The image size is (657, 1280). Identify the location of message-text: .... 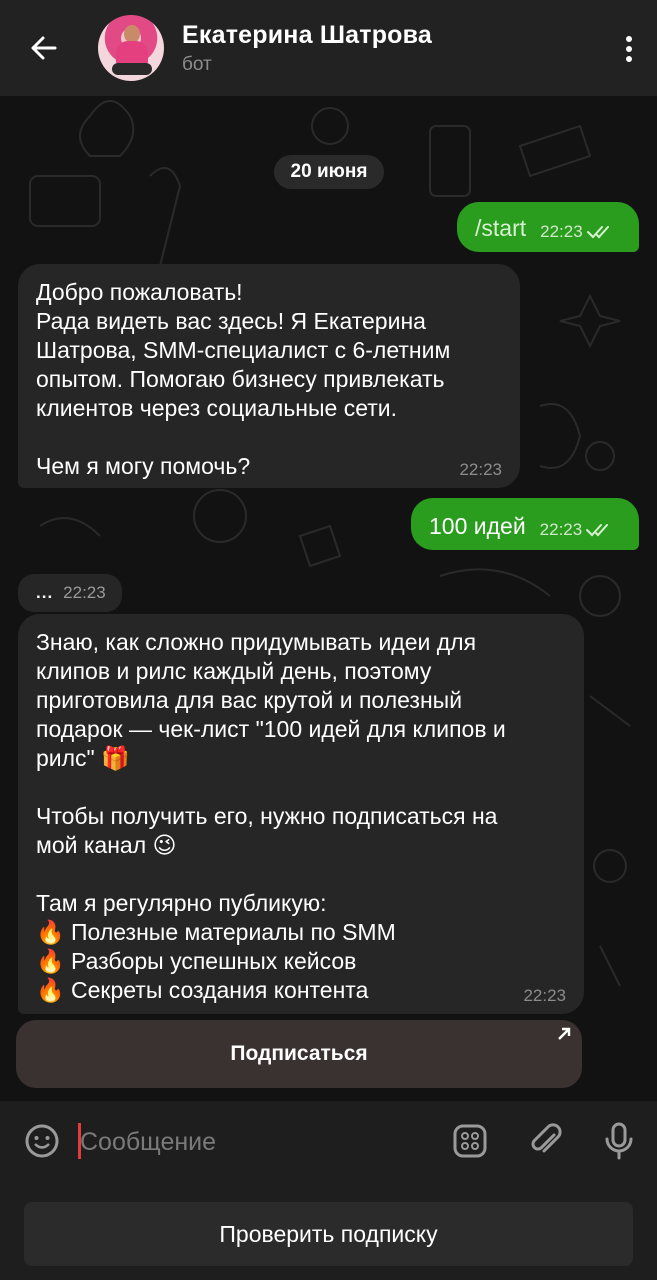
(45, 592).